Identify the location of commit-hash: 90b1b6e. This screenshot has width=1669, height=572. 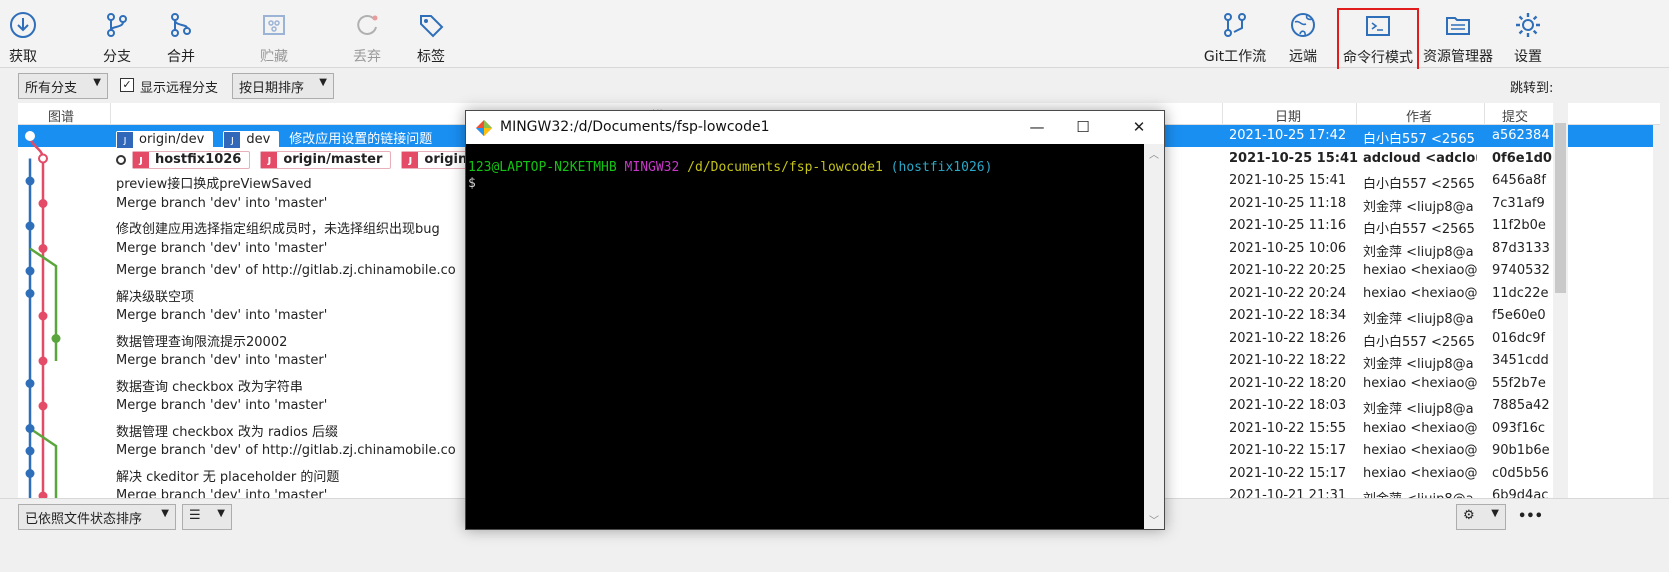
(1521, 450).